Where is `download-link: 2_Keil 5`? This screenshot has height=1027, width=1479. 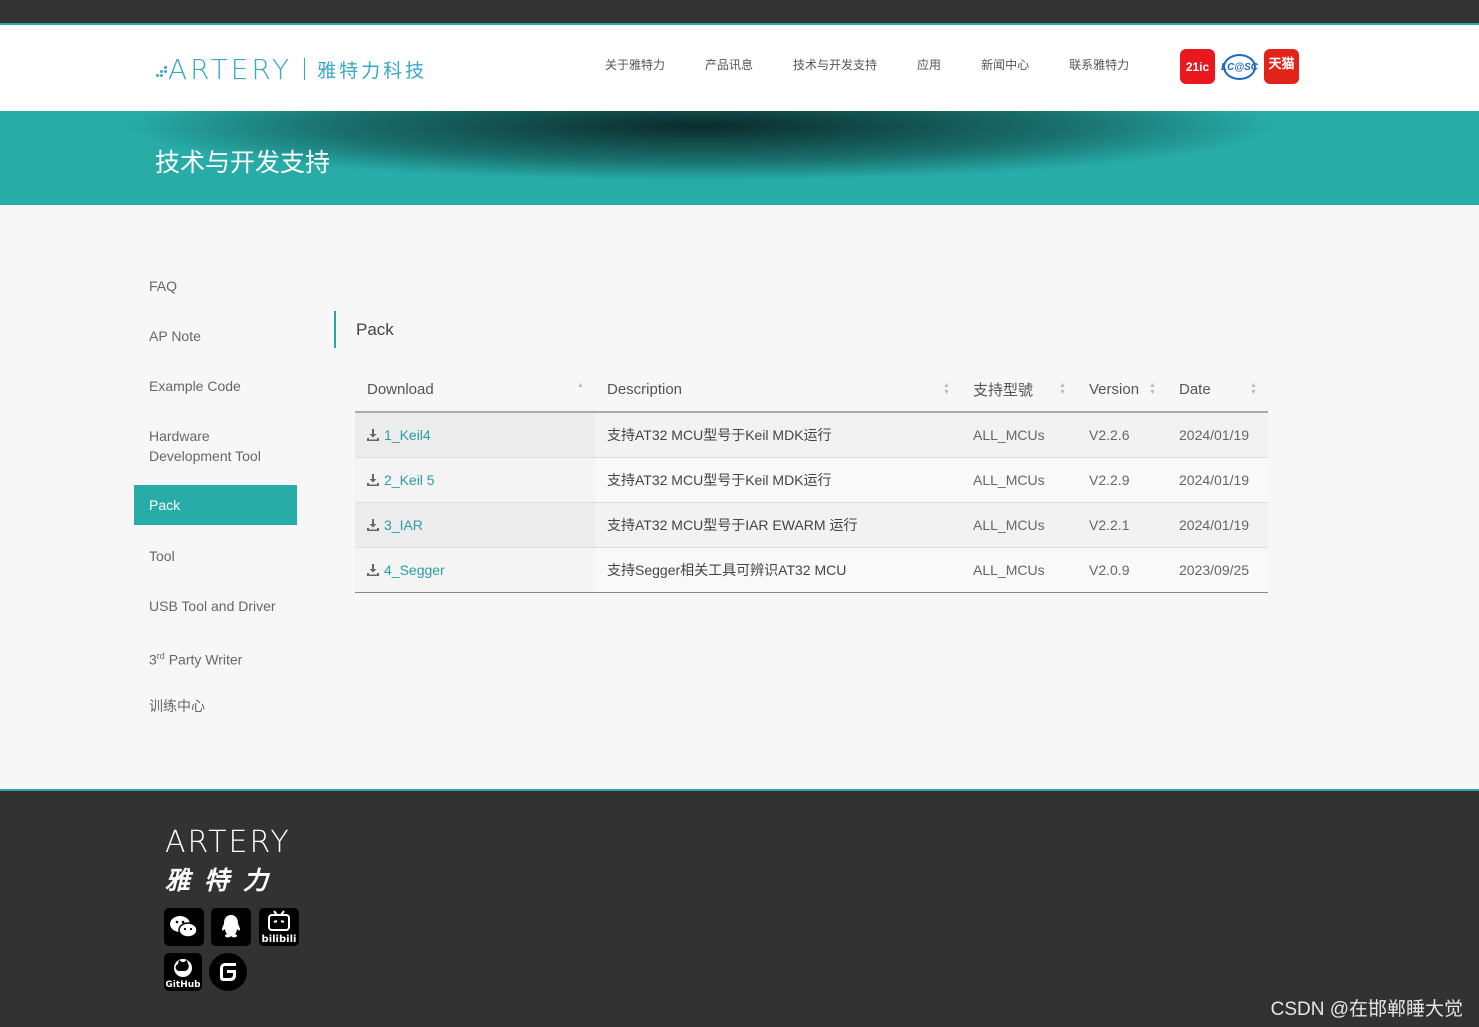
download-link: 2_Keil 5 is located at coordinates (401, 480).